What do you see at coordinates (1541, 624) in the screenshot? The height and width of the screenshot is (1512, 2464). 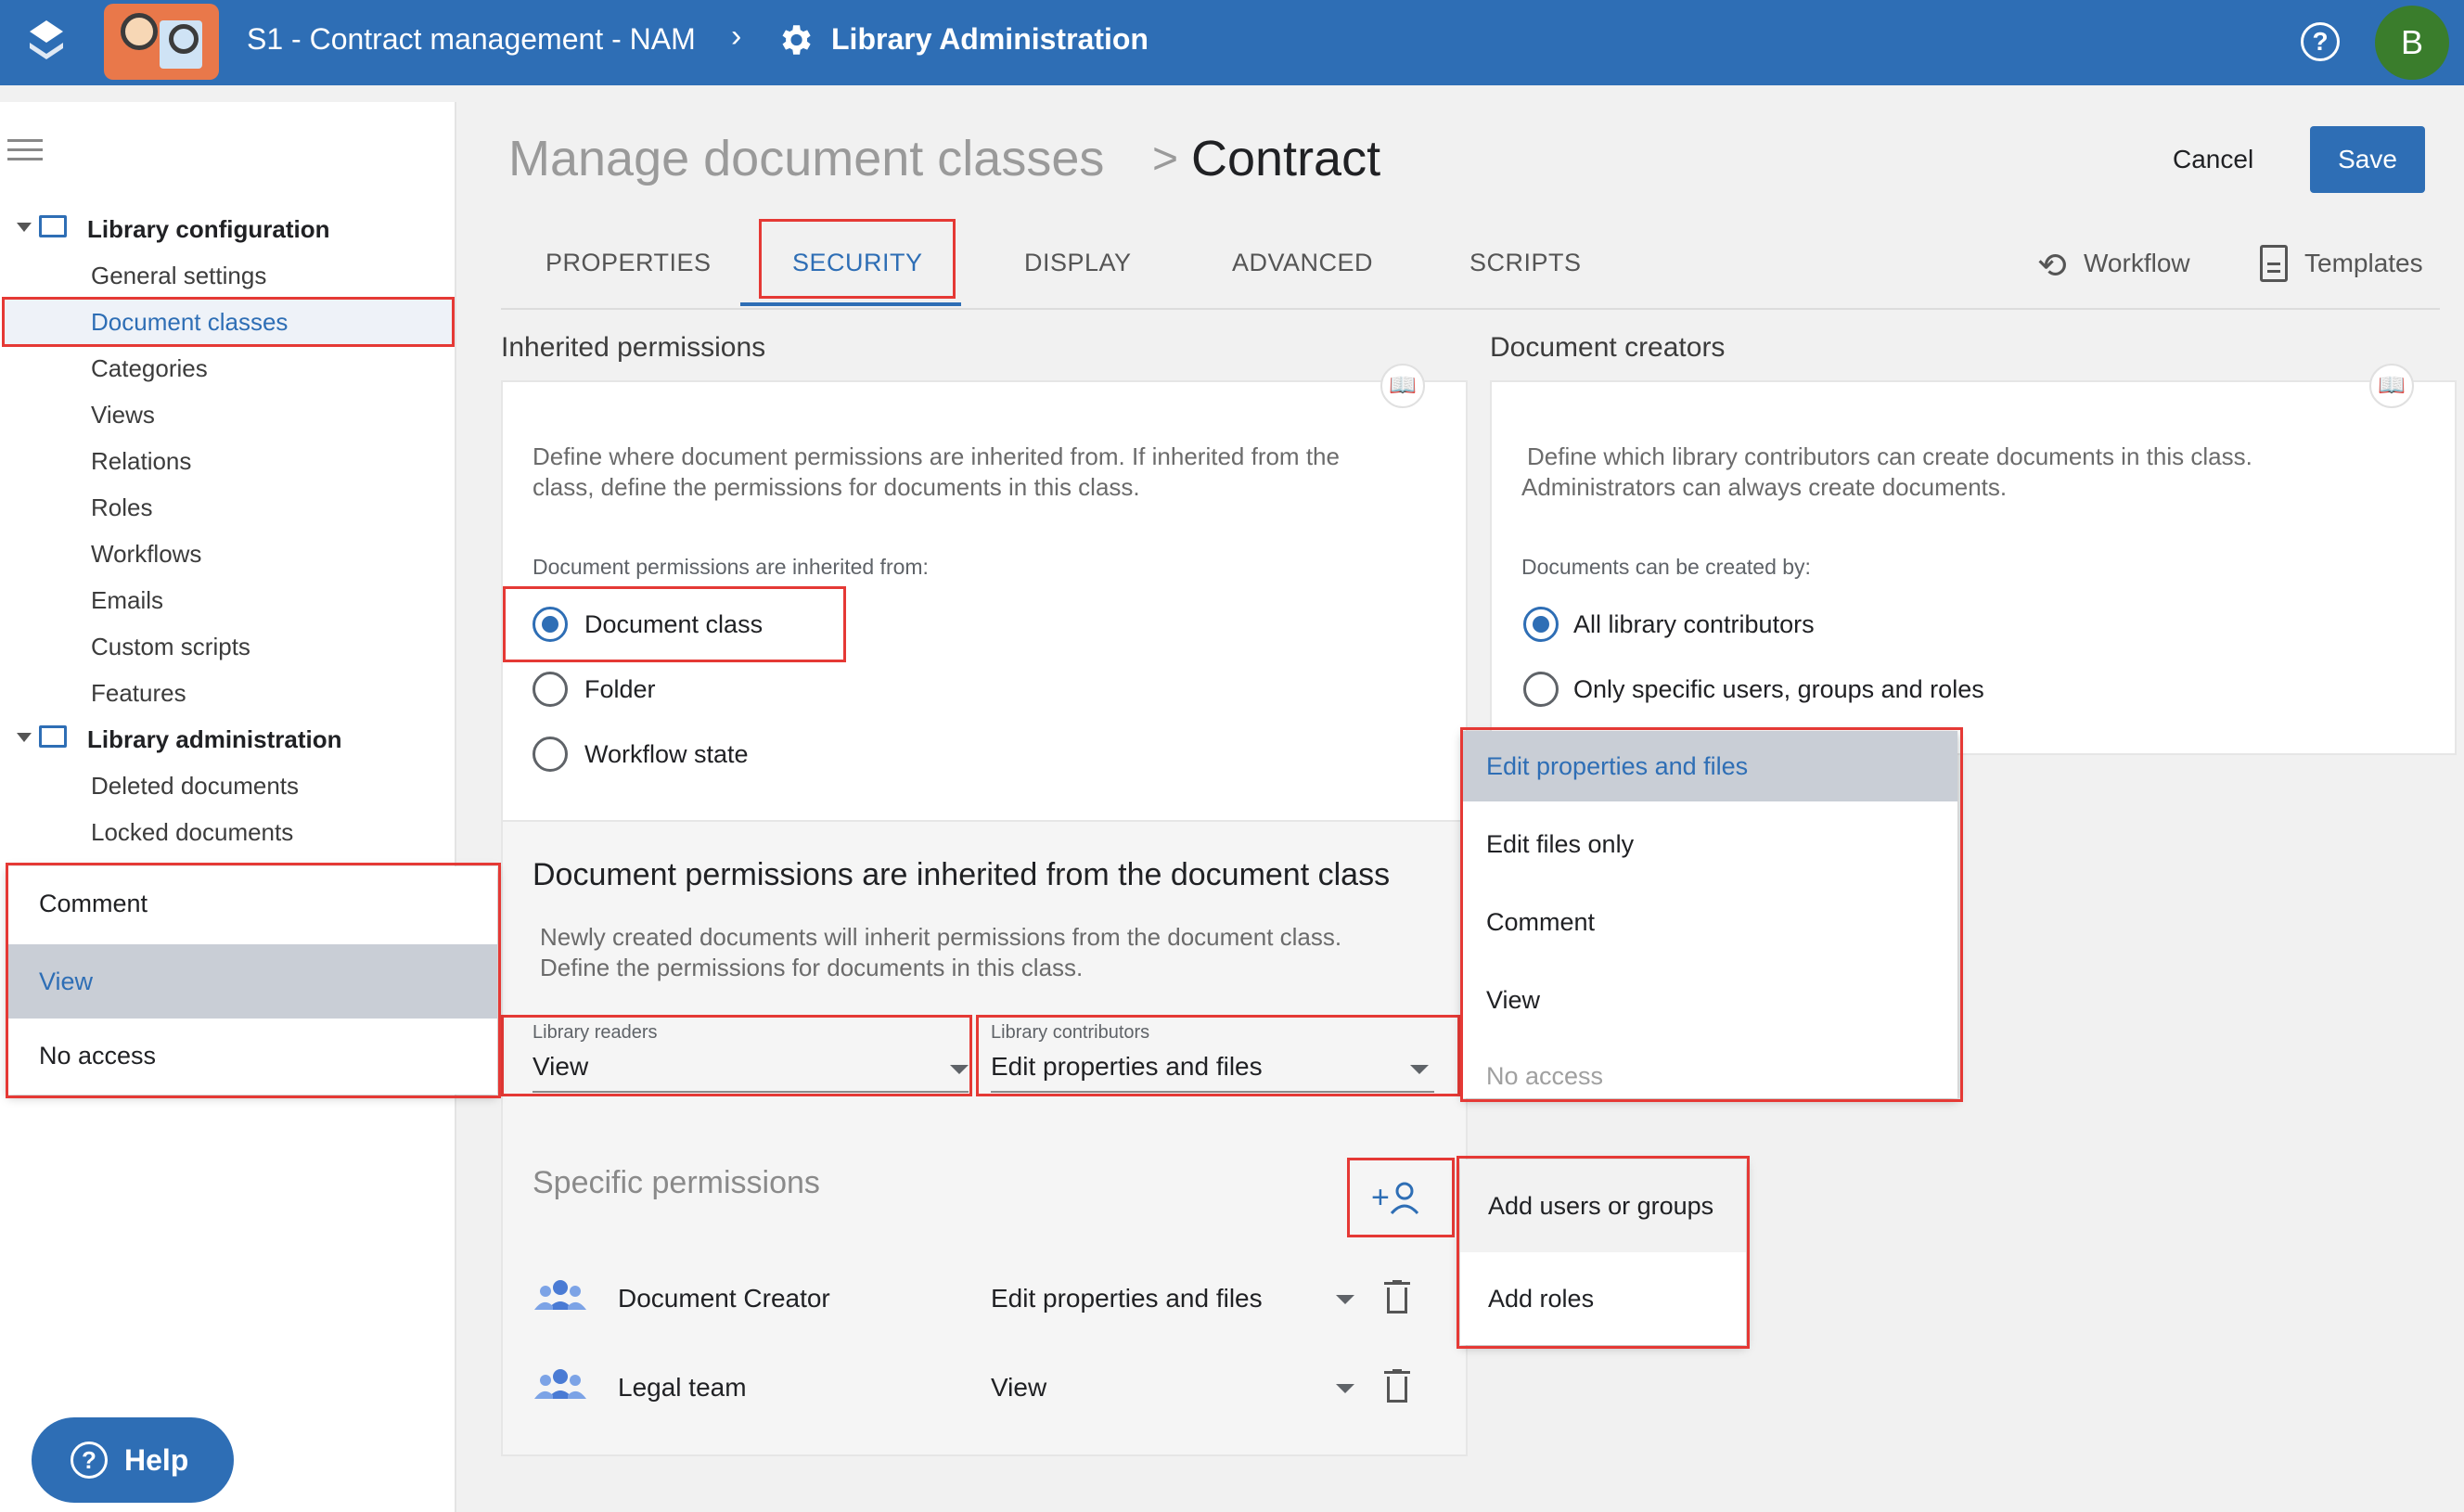 I see `radio-all-library-contributors` at bounding box center [1541, 624].